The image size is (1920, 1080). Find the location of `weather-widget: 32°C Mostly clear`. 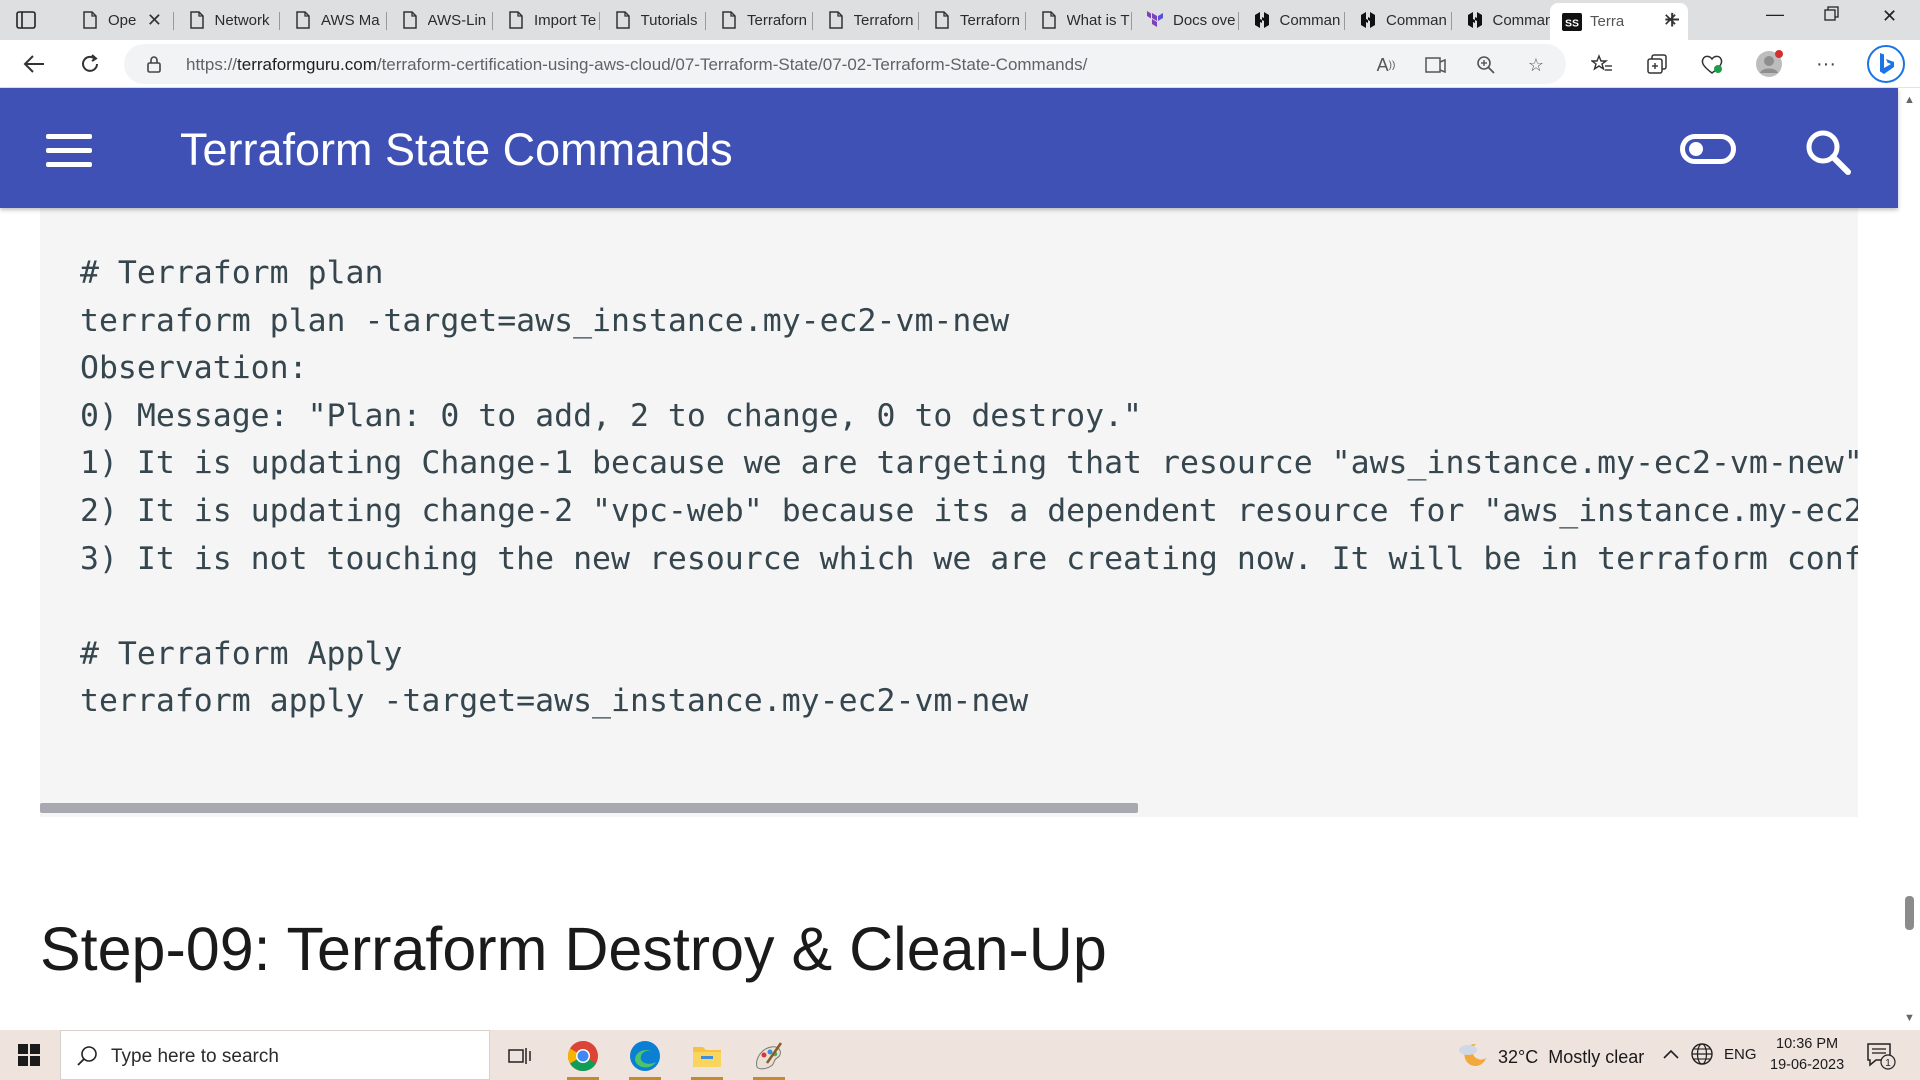

weather-widget: 32°C Mostly clear is located at coordinates (1550, 1057).